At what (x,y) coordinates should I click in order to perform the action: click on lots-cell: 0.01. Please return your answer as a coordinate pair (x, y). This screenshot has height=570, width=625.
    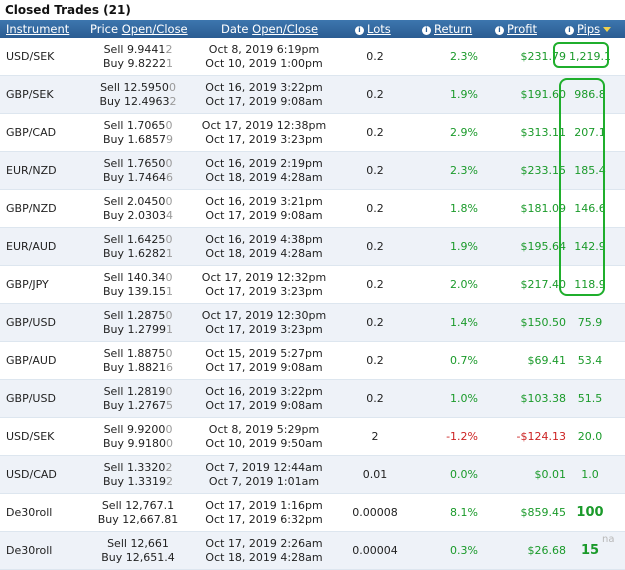
    Looking at the image, I should click on (375, 474).